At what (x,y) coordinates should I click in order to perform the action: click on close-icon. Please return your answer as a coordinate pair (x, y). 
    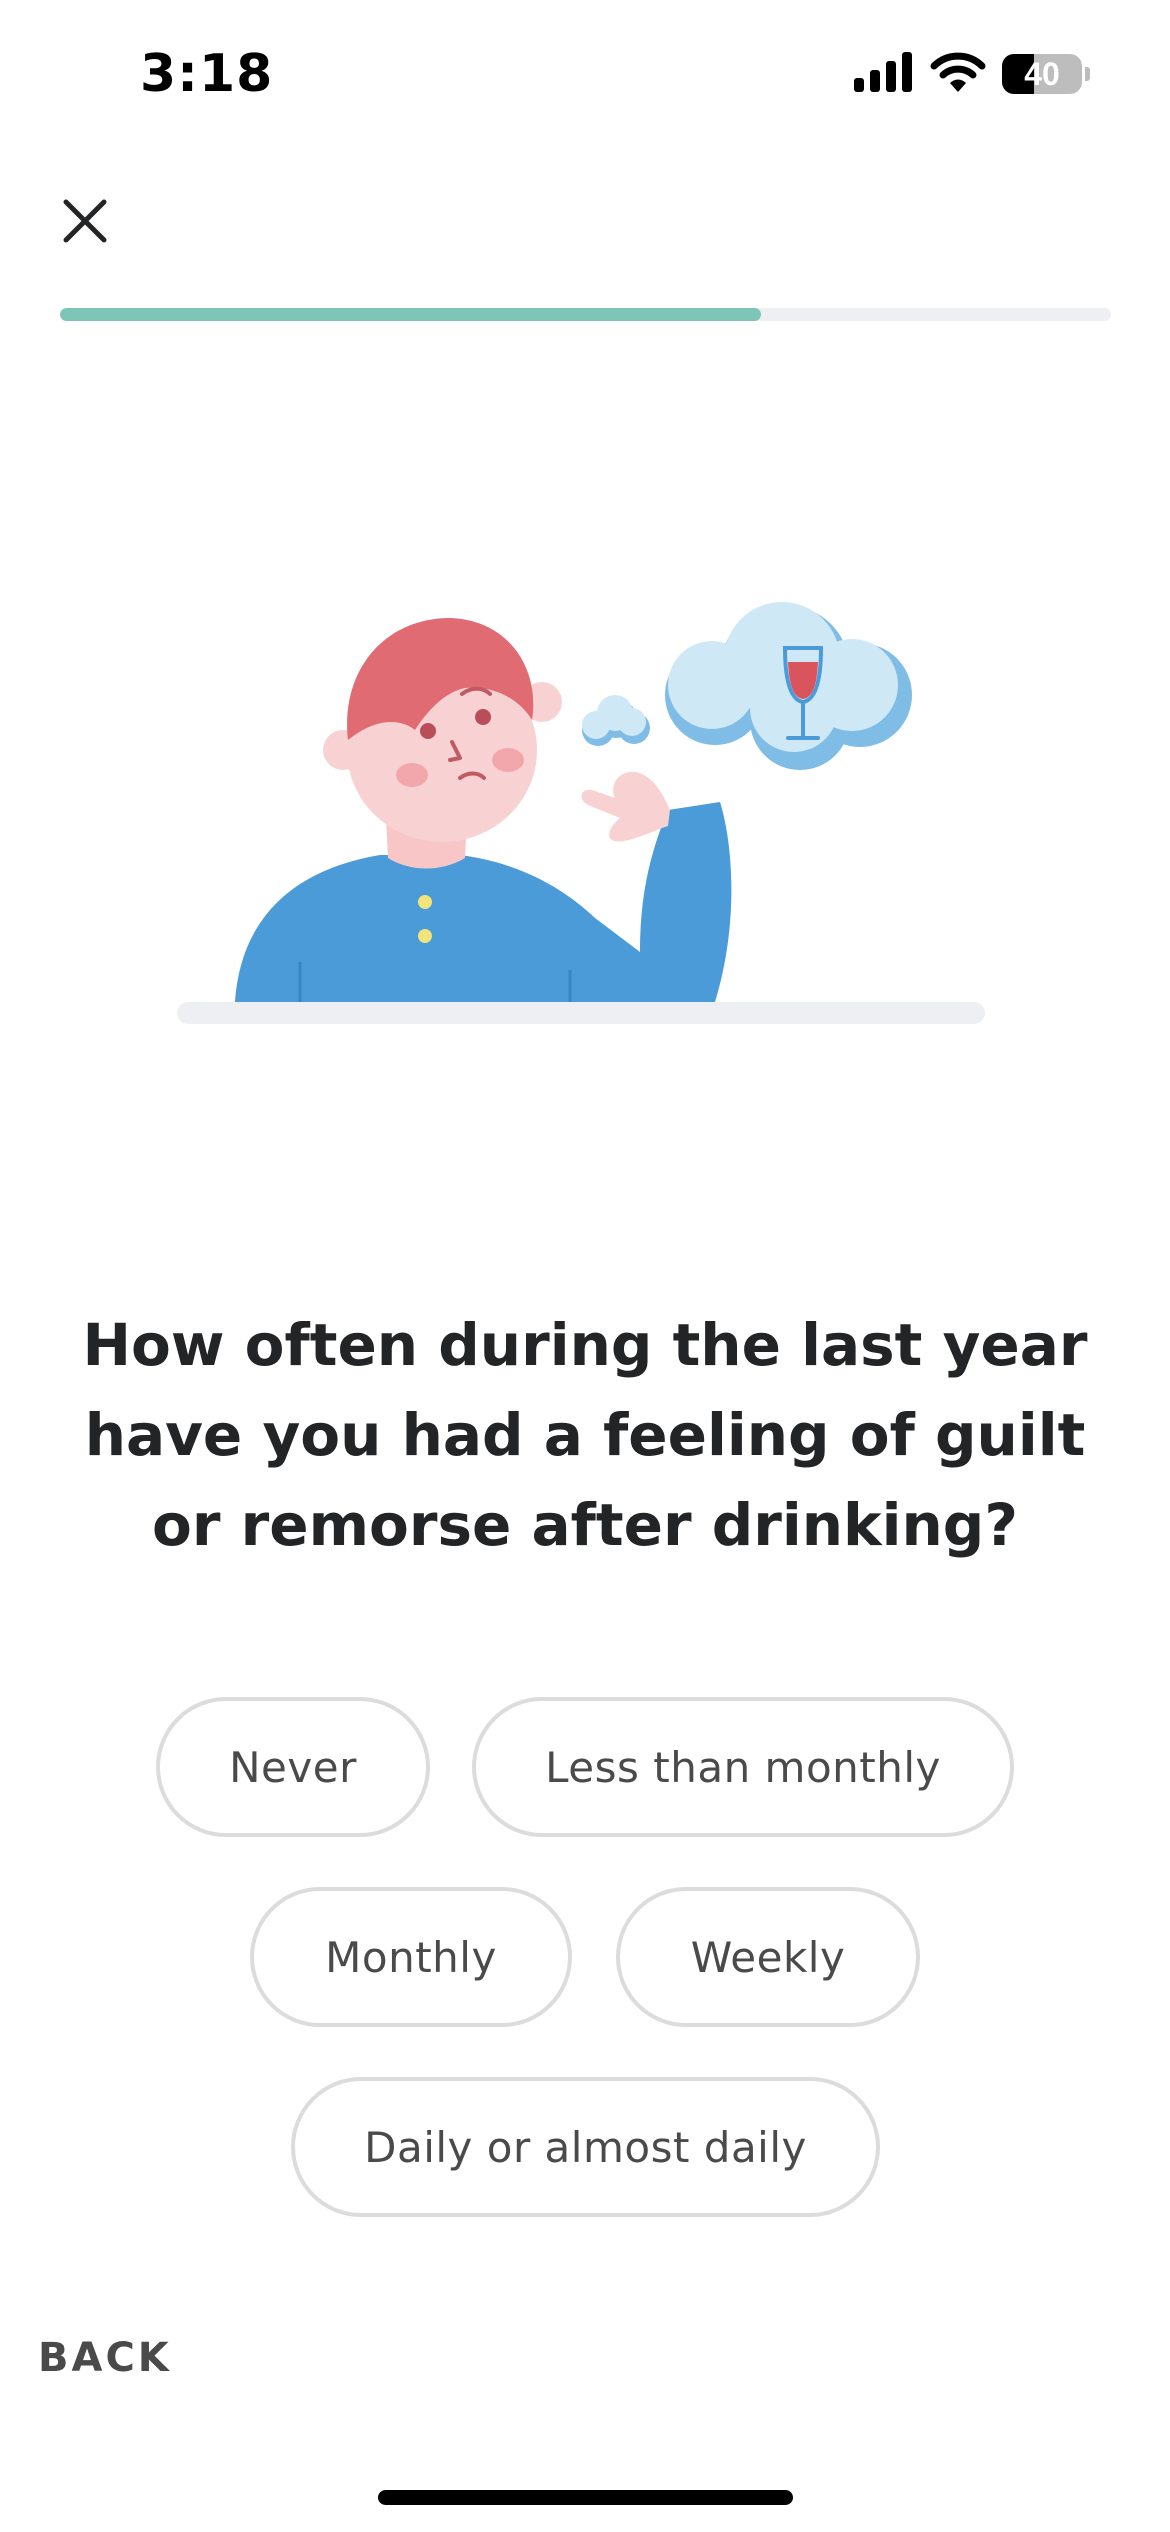
    Looking at the image, I should click on (85, 221).